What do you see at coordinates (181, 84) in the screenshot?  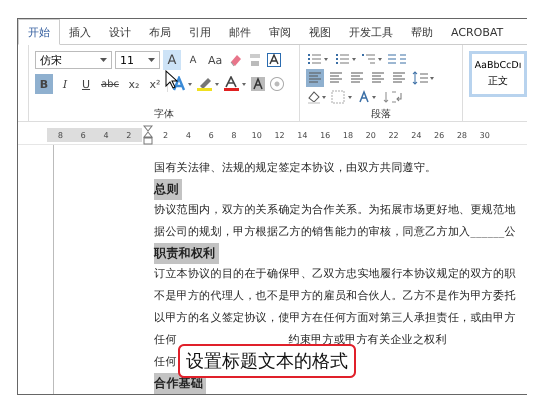 I see `text-effects-icon` at bounding box center [181, 84].